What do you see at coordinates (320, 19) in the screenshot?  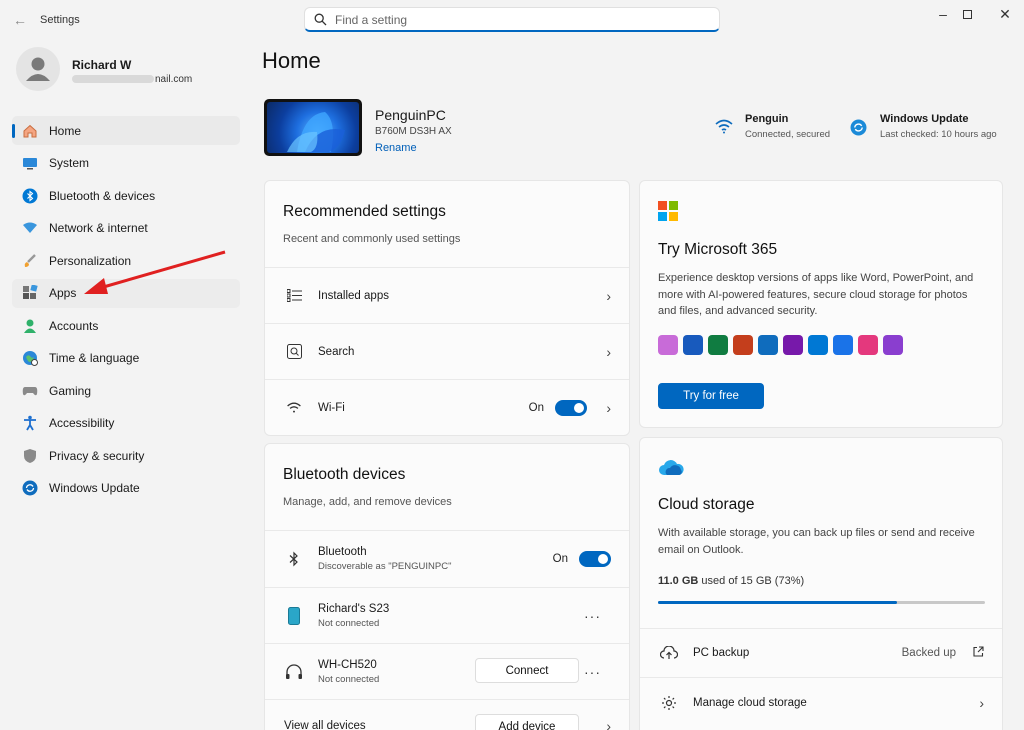 I see `search-icon` at bounding box center [320, 19].